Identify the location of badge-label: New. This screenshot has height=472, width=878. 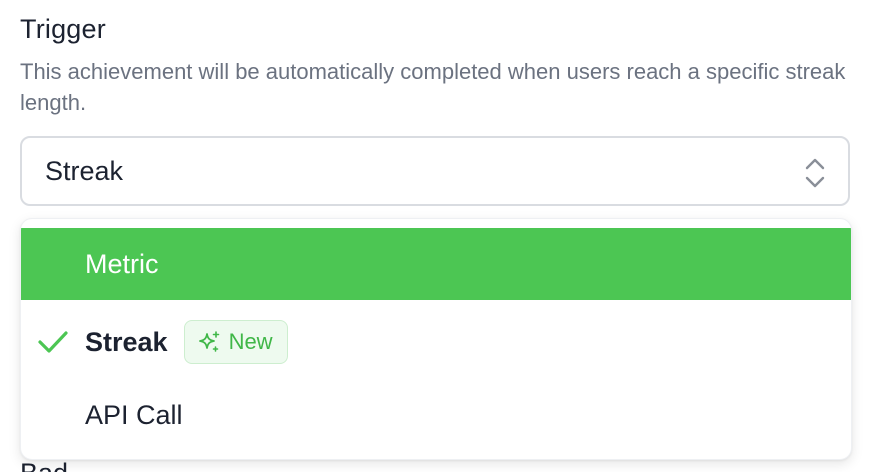
(250, 341).